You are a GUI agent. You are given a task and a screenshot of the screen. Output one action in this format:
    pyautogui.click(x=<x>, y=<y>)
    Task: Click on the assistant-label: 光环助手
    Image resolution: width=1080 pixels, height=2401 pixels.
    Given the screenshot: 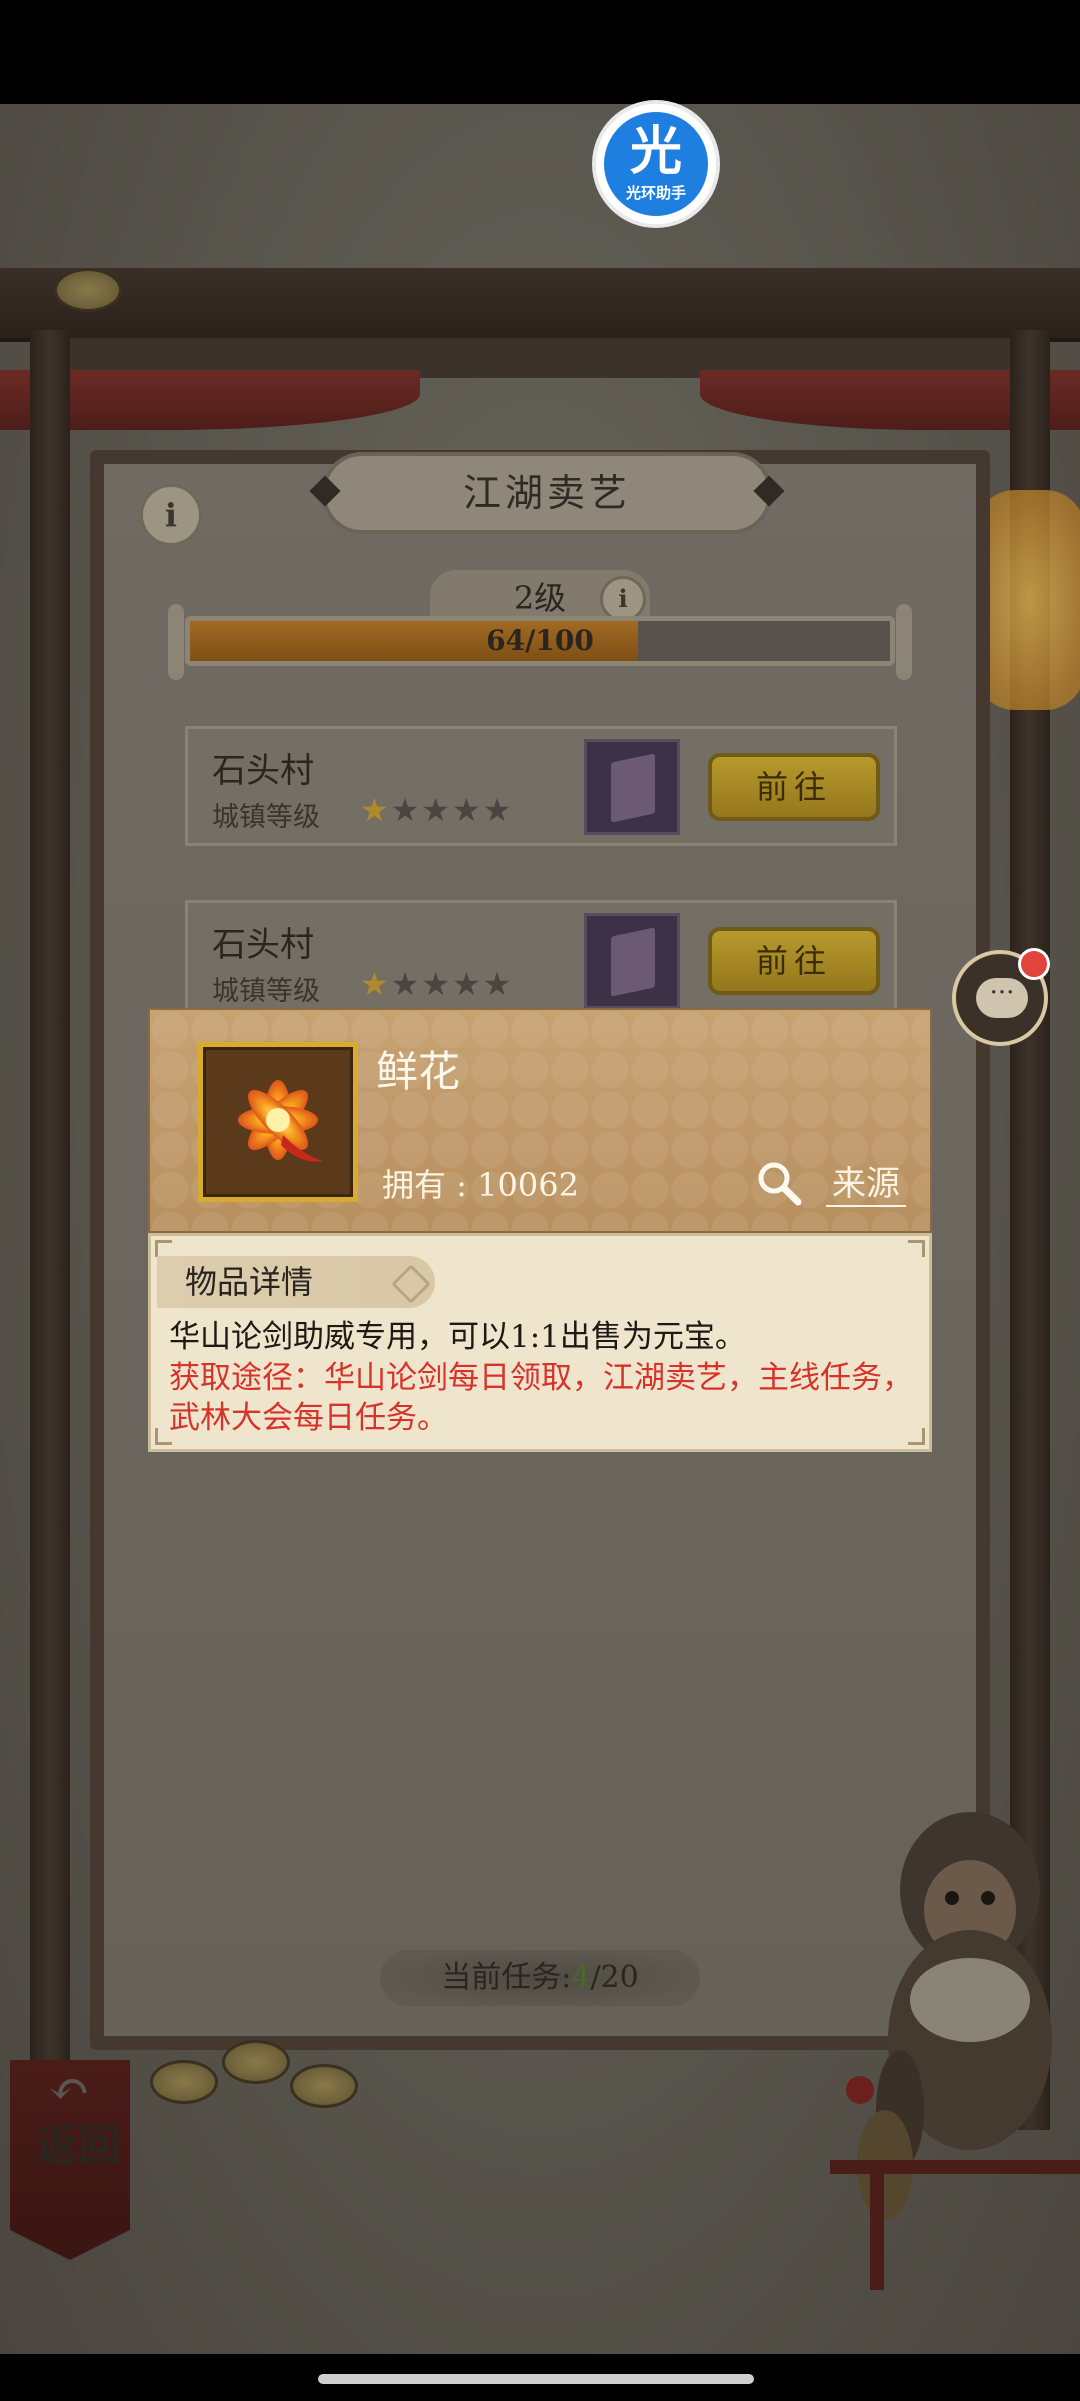 What is the action you would take?
    pyautogui.click(x=655, y=193)
    